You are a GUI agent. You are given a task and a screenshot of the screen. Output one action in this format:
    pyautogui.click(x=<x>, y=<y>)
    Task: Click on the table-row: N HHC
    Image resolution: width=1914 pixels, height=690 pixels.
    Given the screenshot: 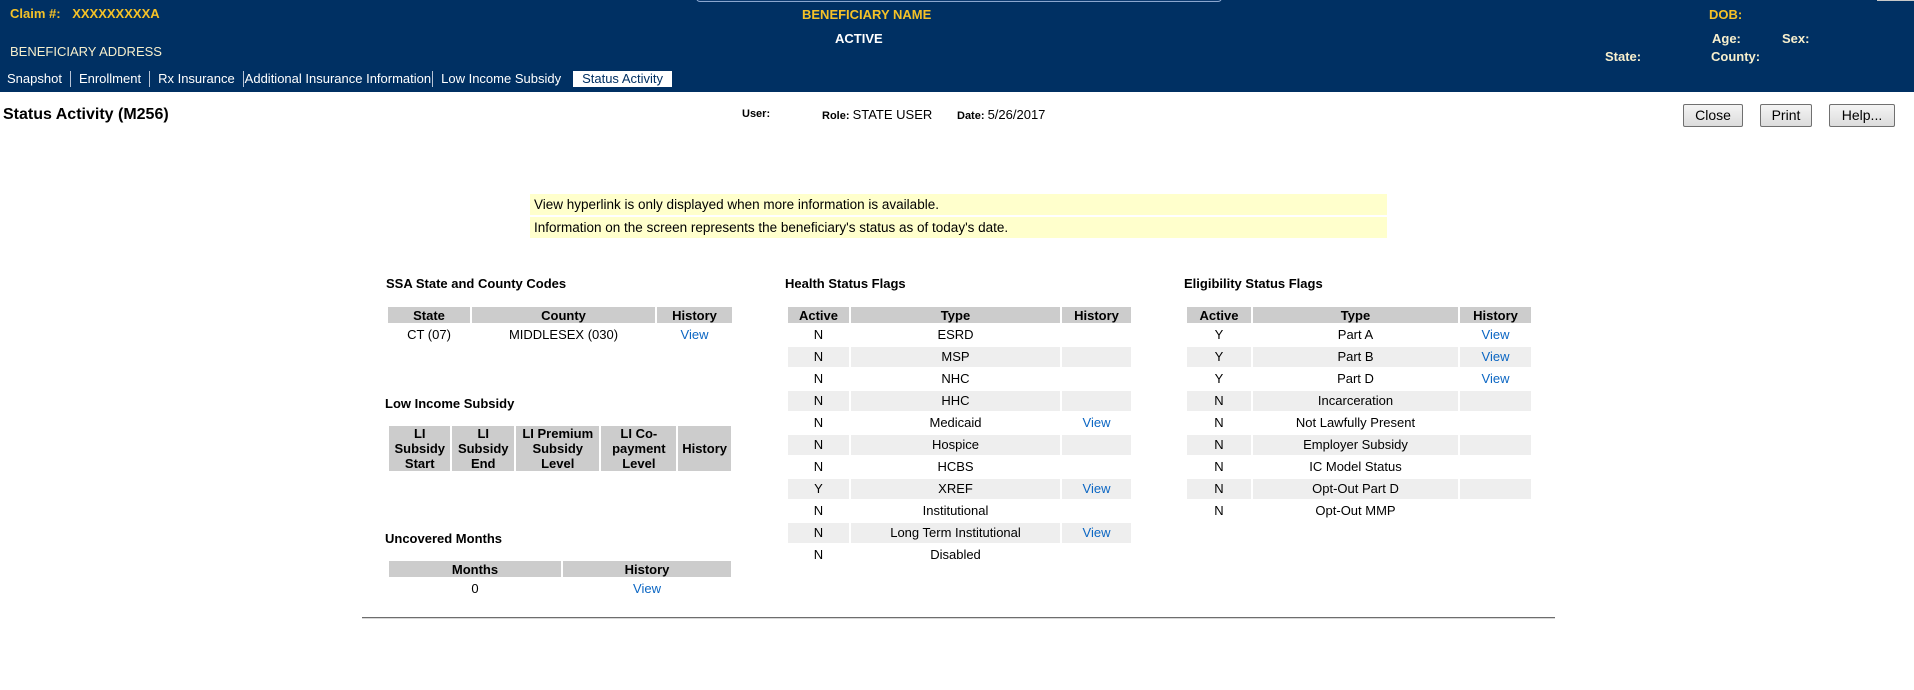 What is the action you would take?
    pyautogui.click(x=959, y=401)
    